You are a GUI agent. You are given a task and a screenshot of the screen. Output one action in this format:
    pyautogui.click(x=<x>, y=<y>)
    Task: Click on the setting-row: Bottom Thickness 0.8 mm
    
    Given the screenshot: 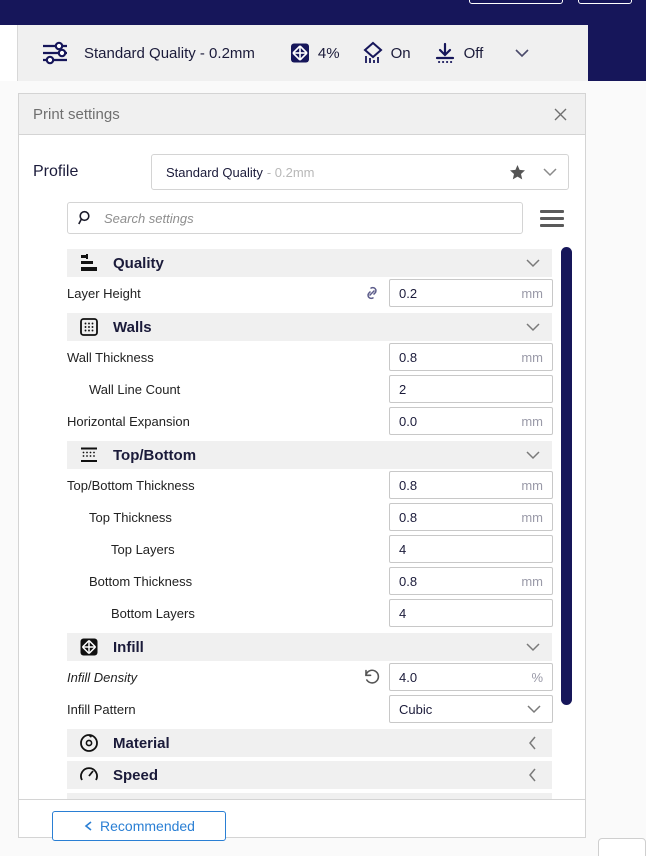 What is the action you would take?
    pyautogui.click(x=286, y=581)
    